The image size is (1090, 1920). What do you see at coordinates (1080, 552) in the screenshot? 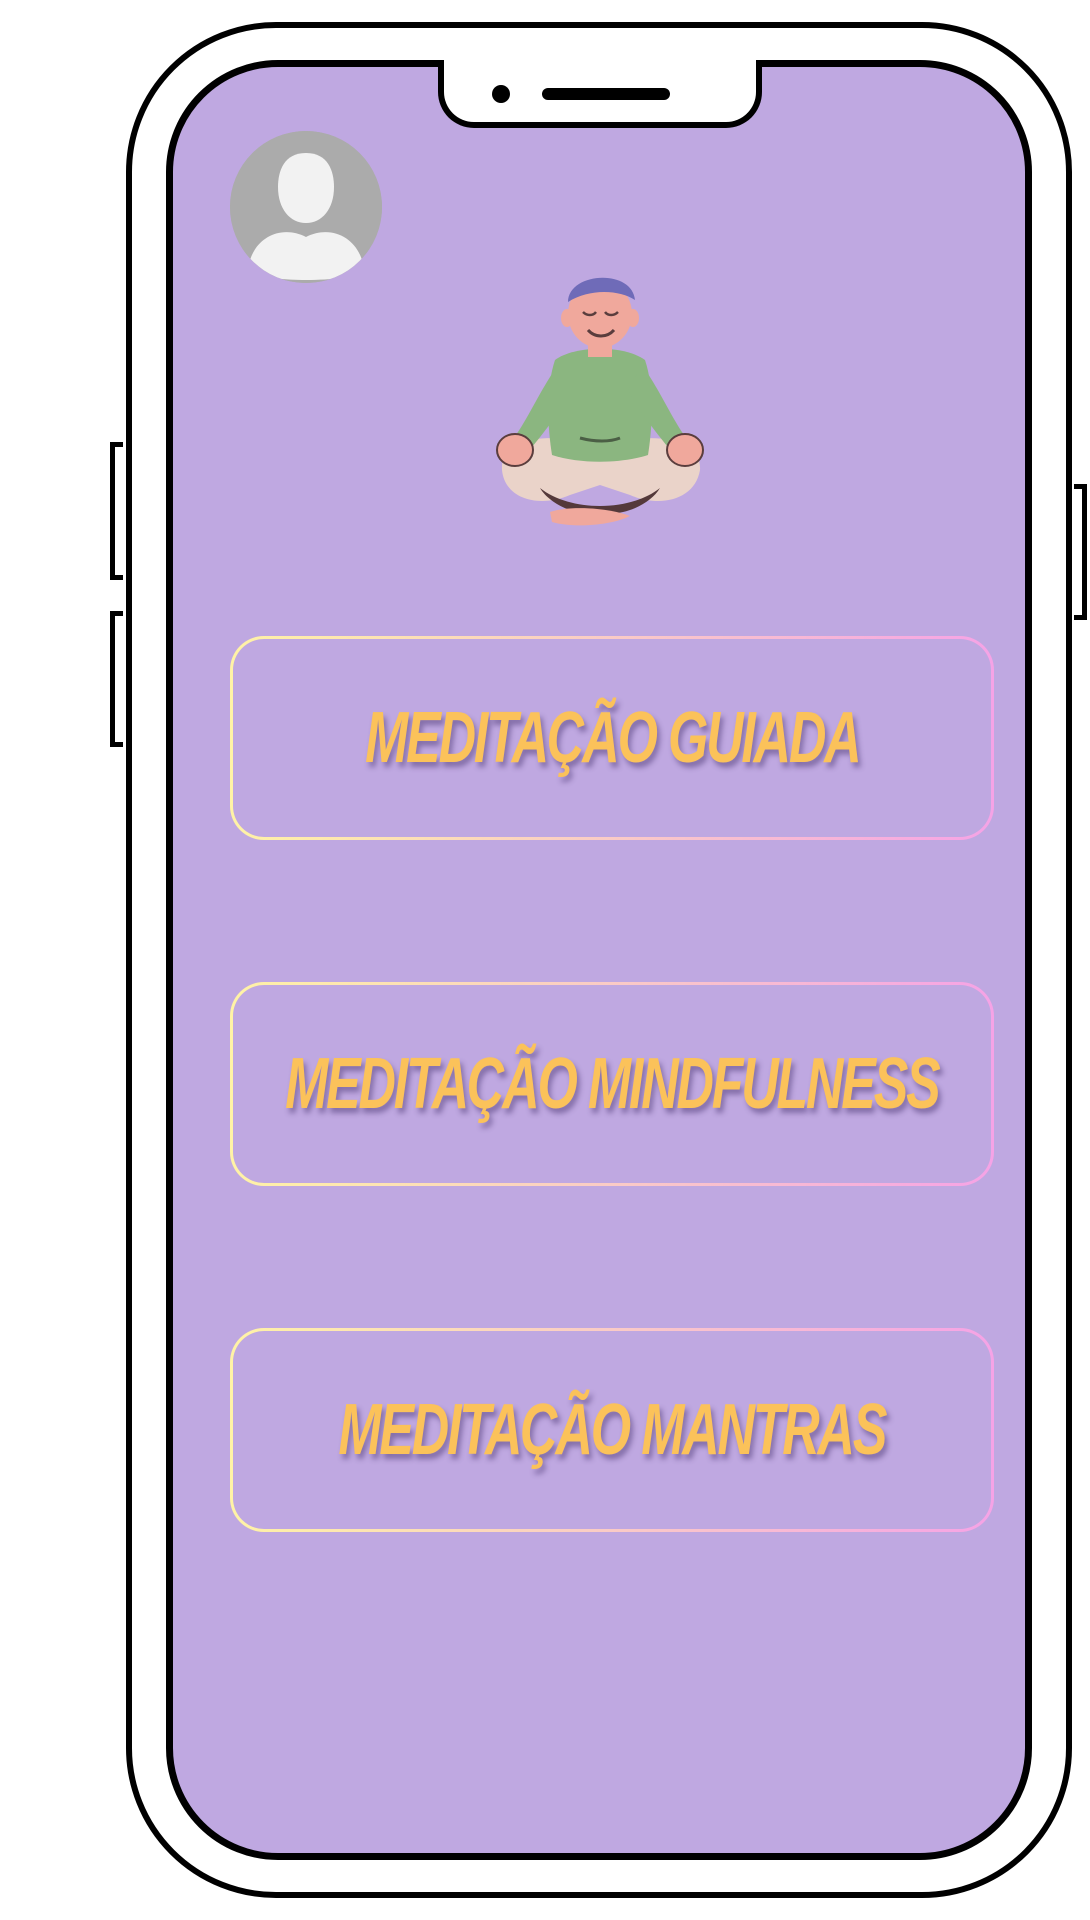
I see `power-button` at bounding box center [1080, 552].